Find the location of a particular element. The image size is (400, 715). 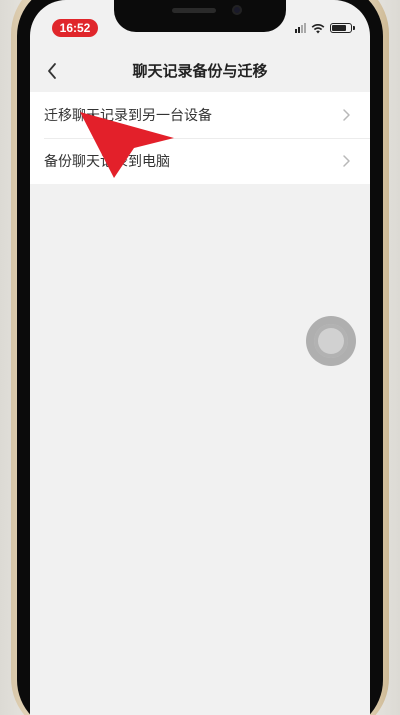

assistive-touch-button is located at coordinates (331, 341).